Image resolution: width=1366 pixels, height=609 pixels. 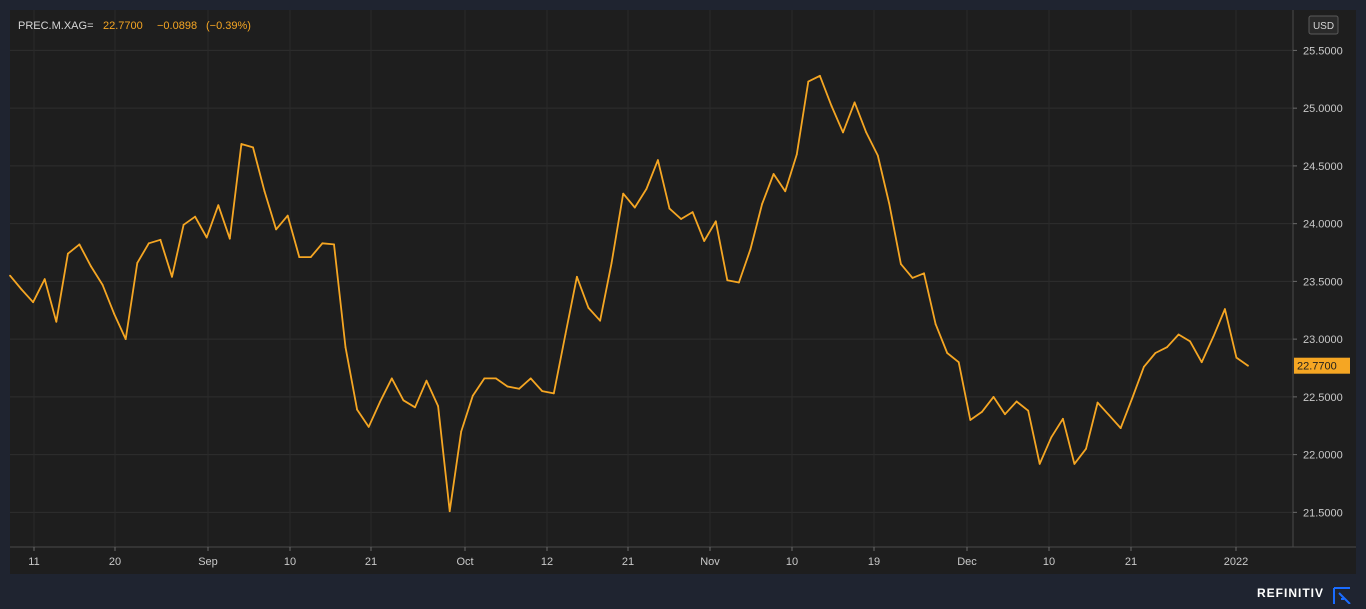 I want to click on last-price-tag-text: 22.7700, so click(x=1317, y=367).